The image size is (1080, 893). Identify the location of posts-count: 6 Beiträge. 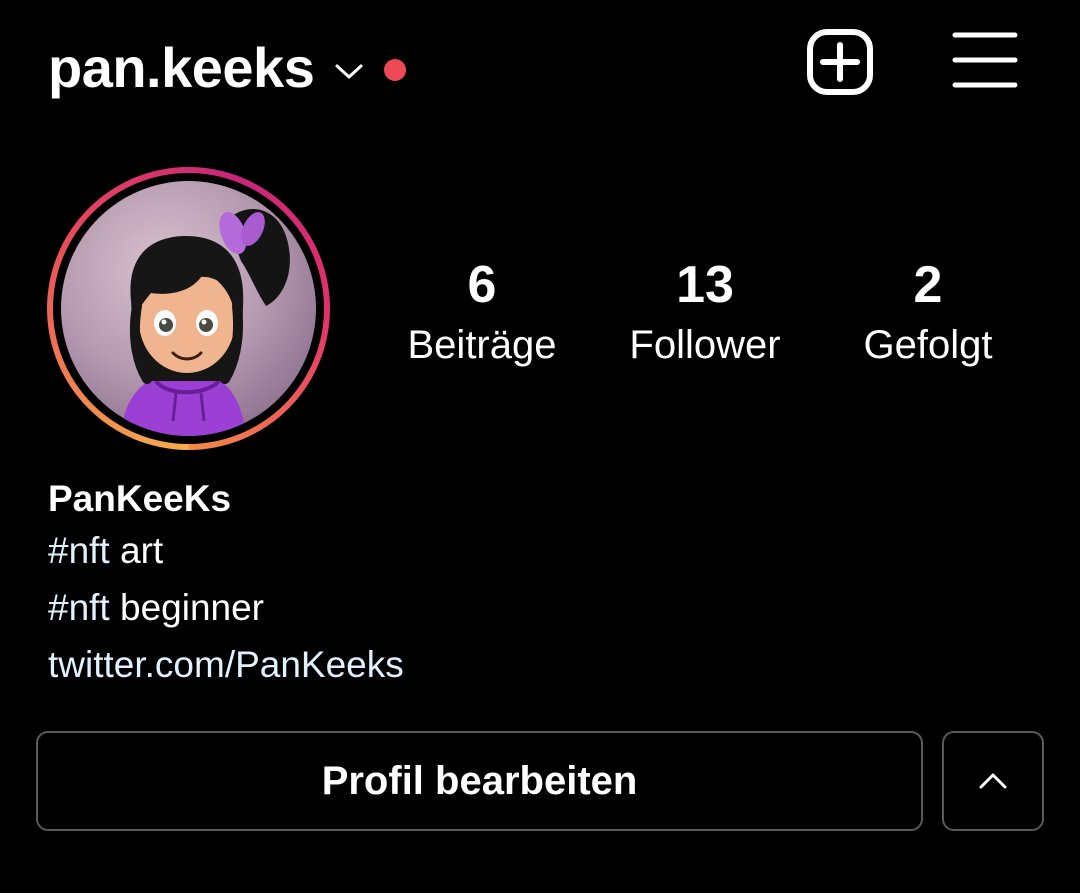
(482, 314).